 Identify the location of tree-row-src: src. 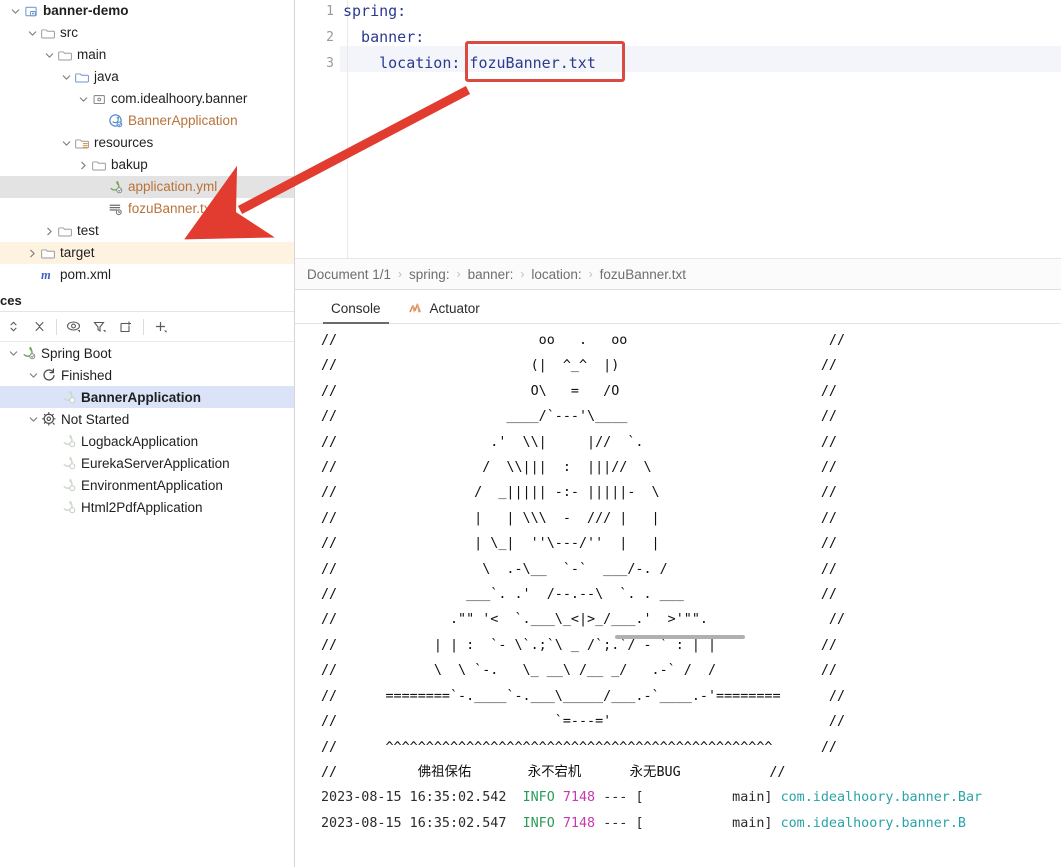
(147, 33).